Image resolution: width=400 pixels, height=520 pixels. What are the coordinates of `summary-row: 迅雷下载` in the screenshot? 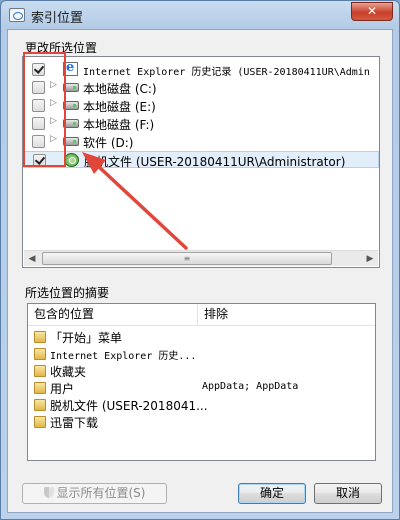 It's located at (201, 422).